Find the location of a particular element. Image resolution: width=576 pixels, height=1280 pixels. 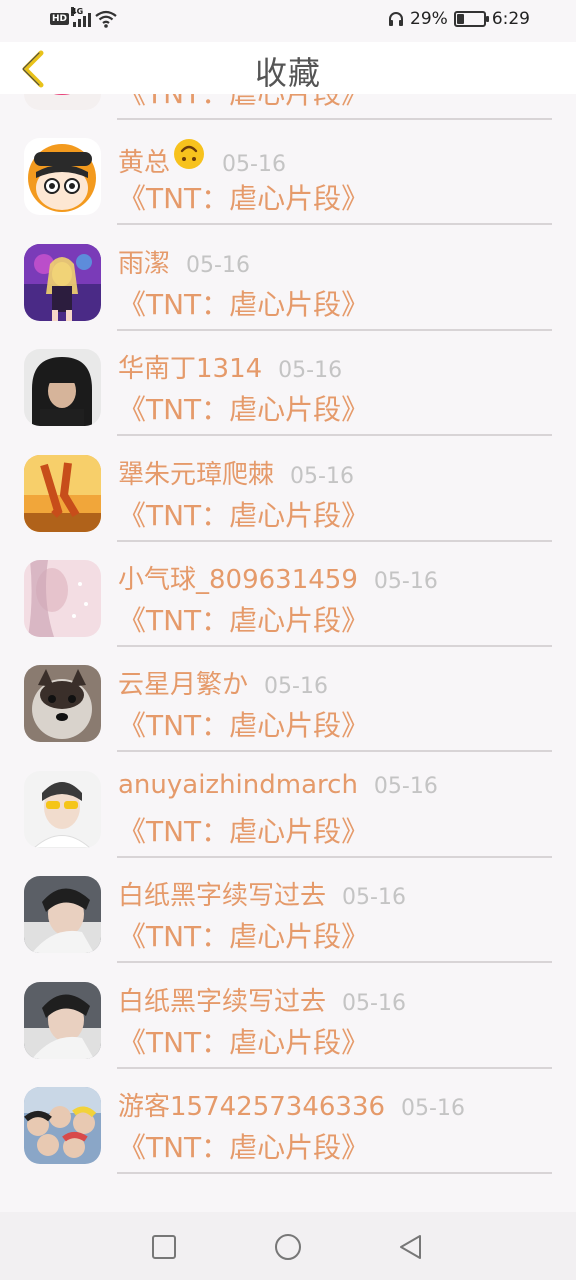

app-header: 收藏 is located at coordinates (288, 68).